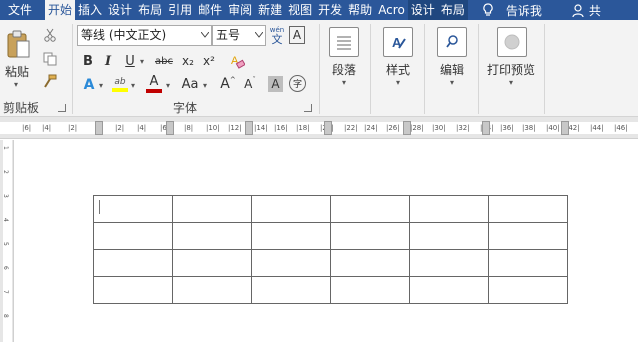  I want to click on grow-font-button: A ^, so click(228, 84).